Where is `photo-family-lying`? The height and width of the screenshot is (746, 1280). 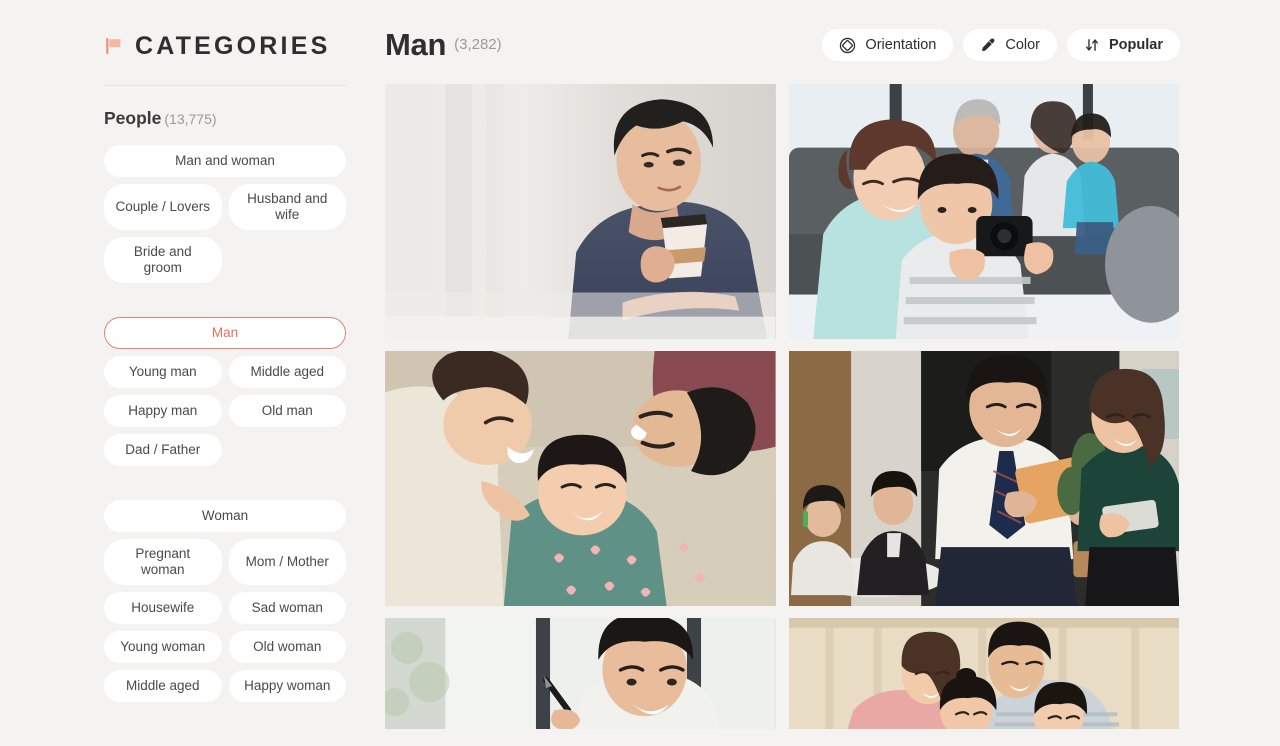
photo-family-lying is located at coordinates (580, 478).